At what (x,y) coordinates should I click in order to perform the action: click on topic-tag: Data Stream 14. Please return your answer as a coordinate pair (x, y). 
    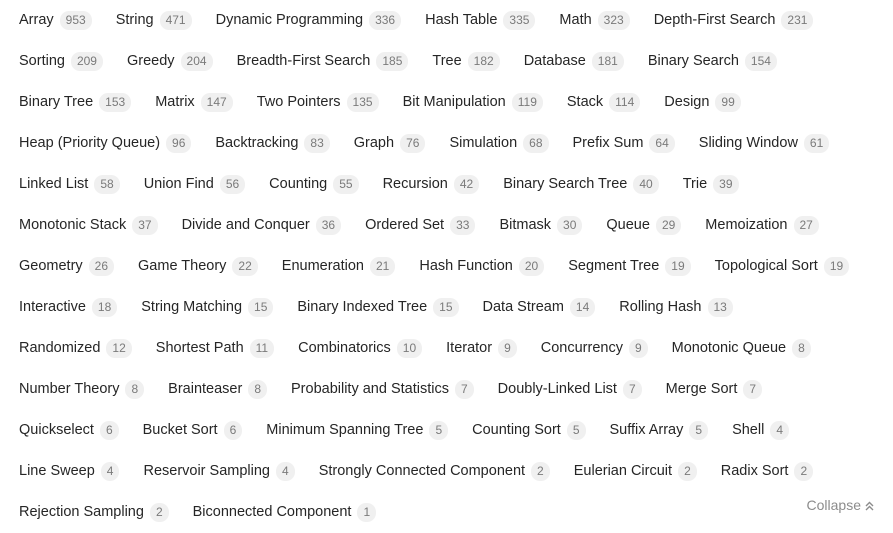
    Looking at the image, I should click on (539, 307).